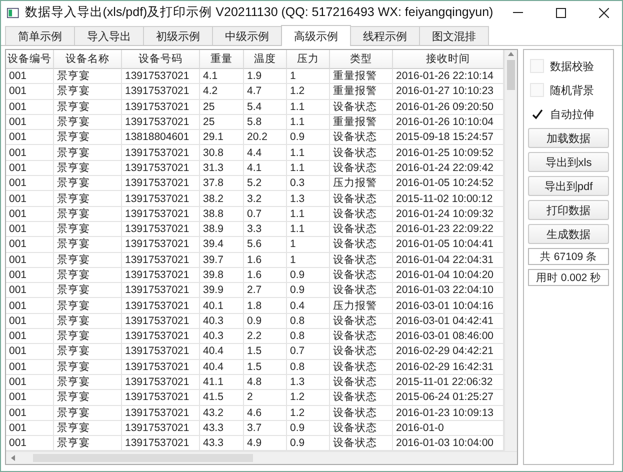 Image resolution: width=623 pixels, height=472 pixels. What do you see at coordinates (568, 138) in the screenshot?
I see `action-button: 加载数据` at bounding box center [568, 138].